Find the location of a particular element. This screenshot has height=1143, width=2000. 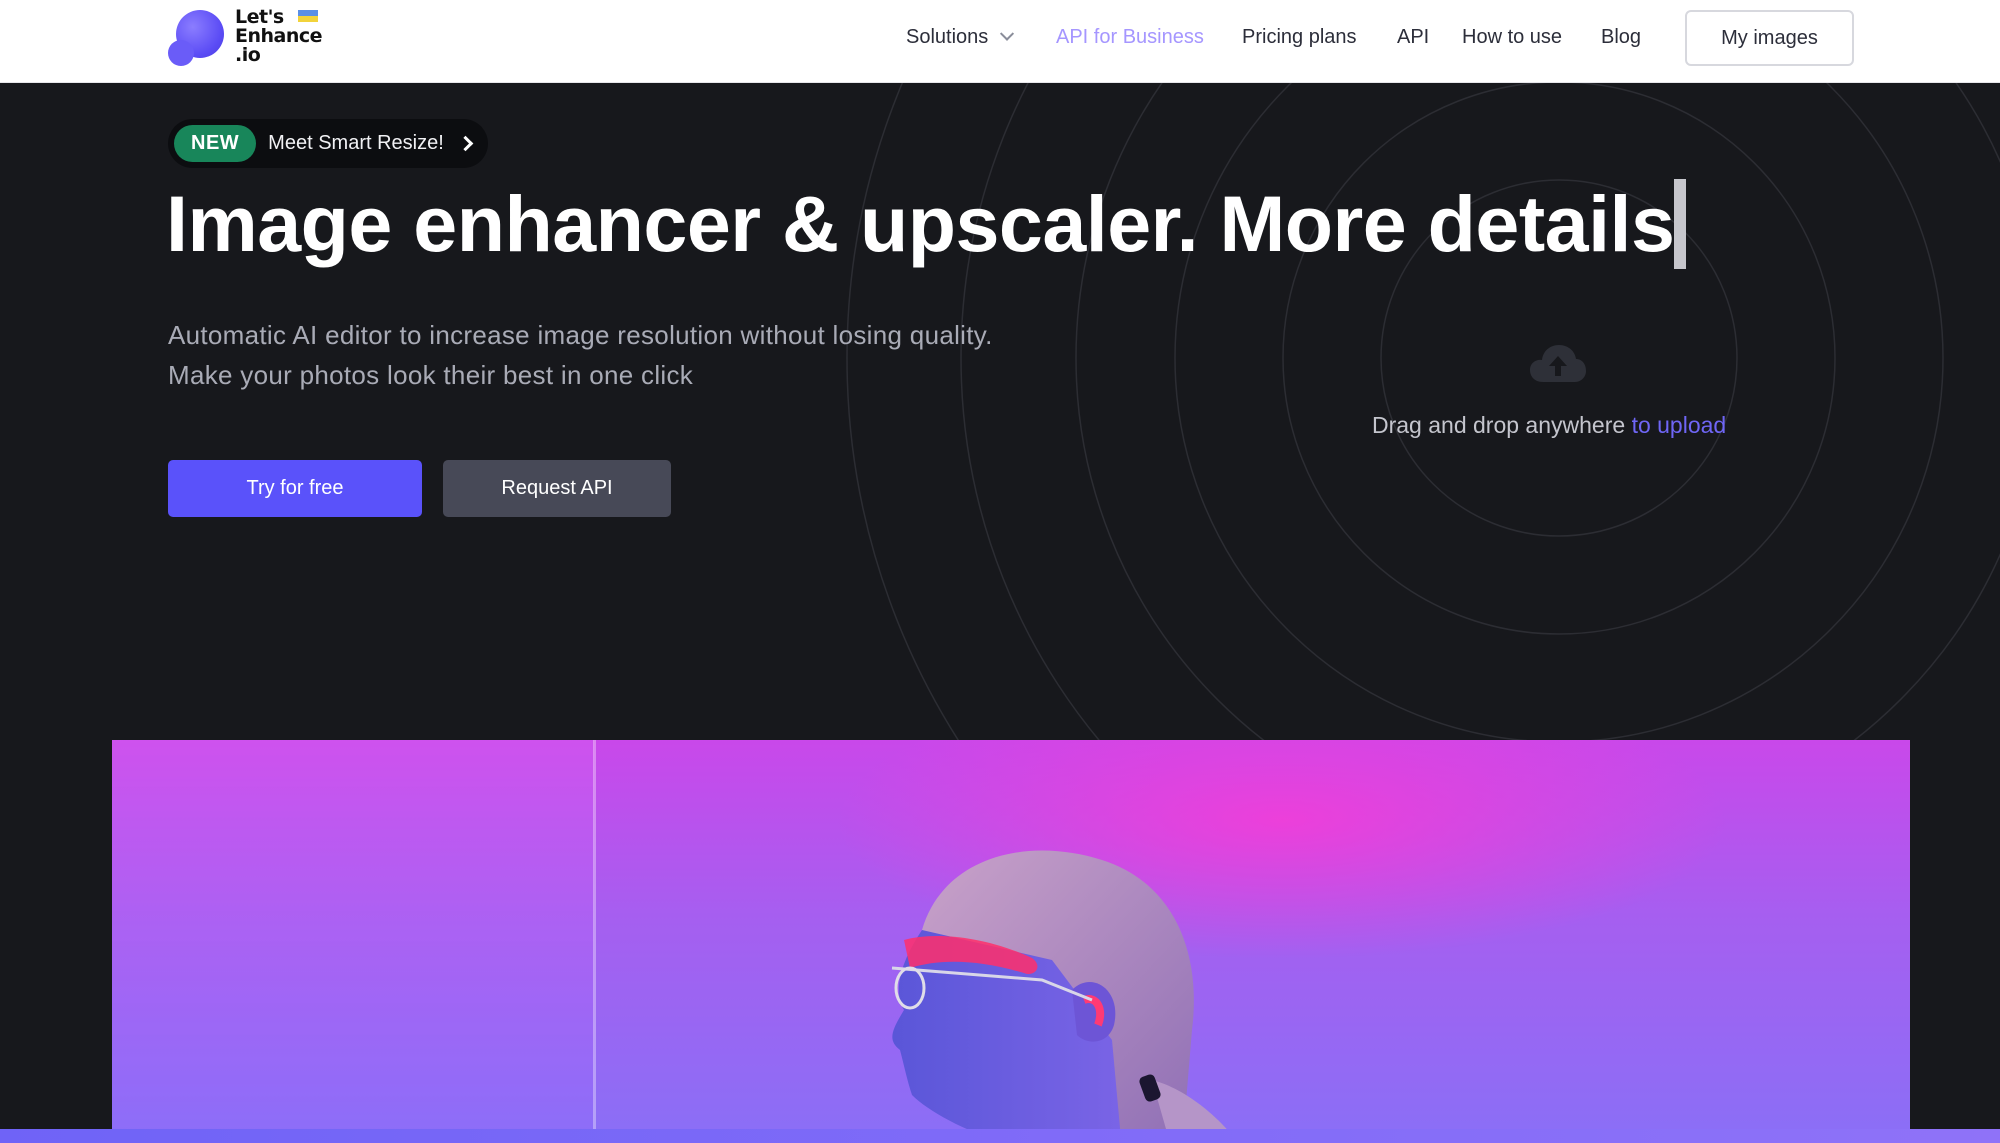

upload-link: to upload is located at coordinates (1679, 425).